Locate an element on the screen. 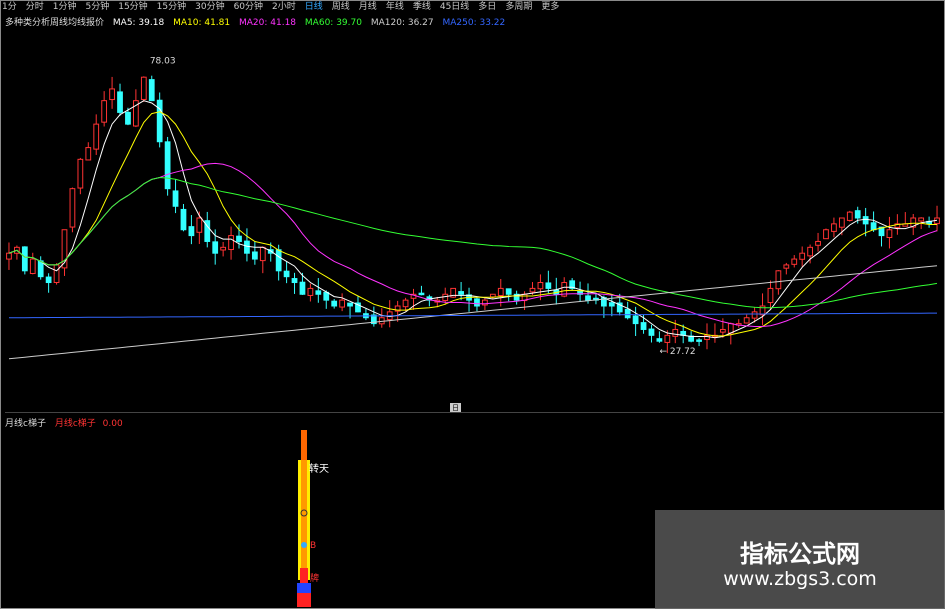  ma-legend-item-ma5: MA5: 39.18 is located at coordinates (138, 23).